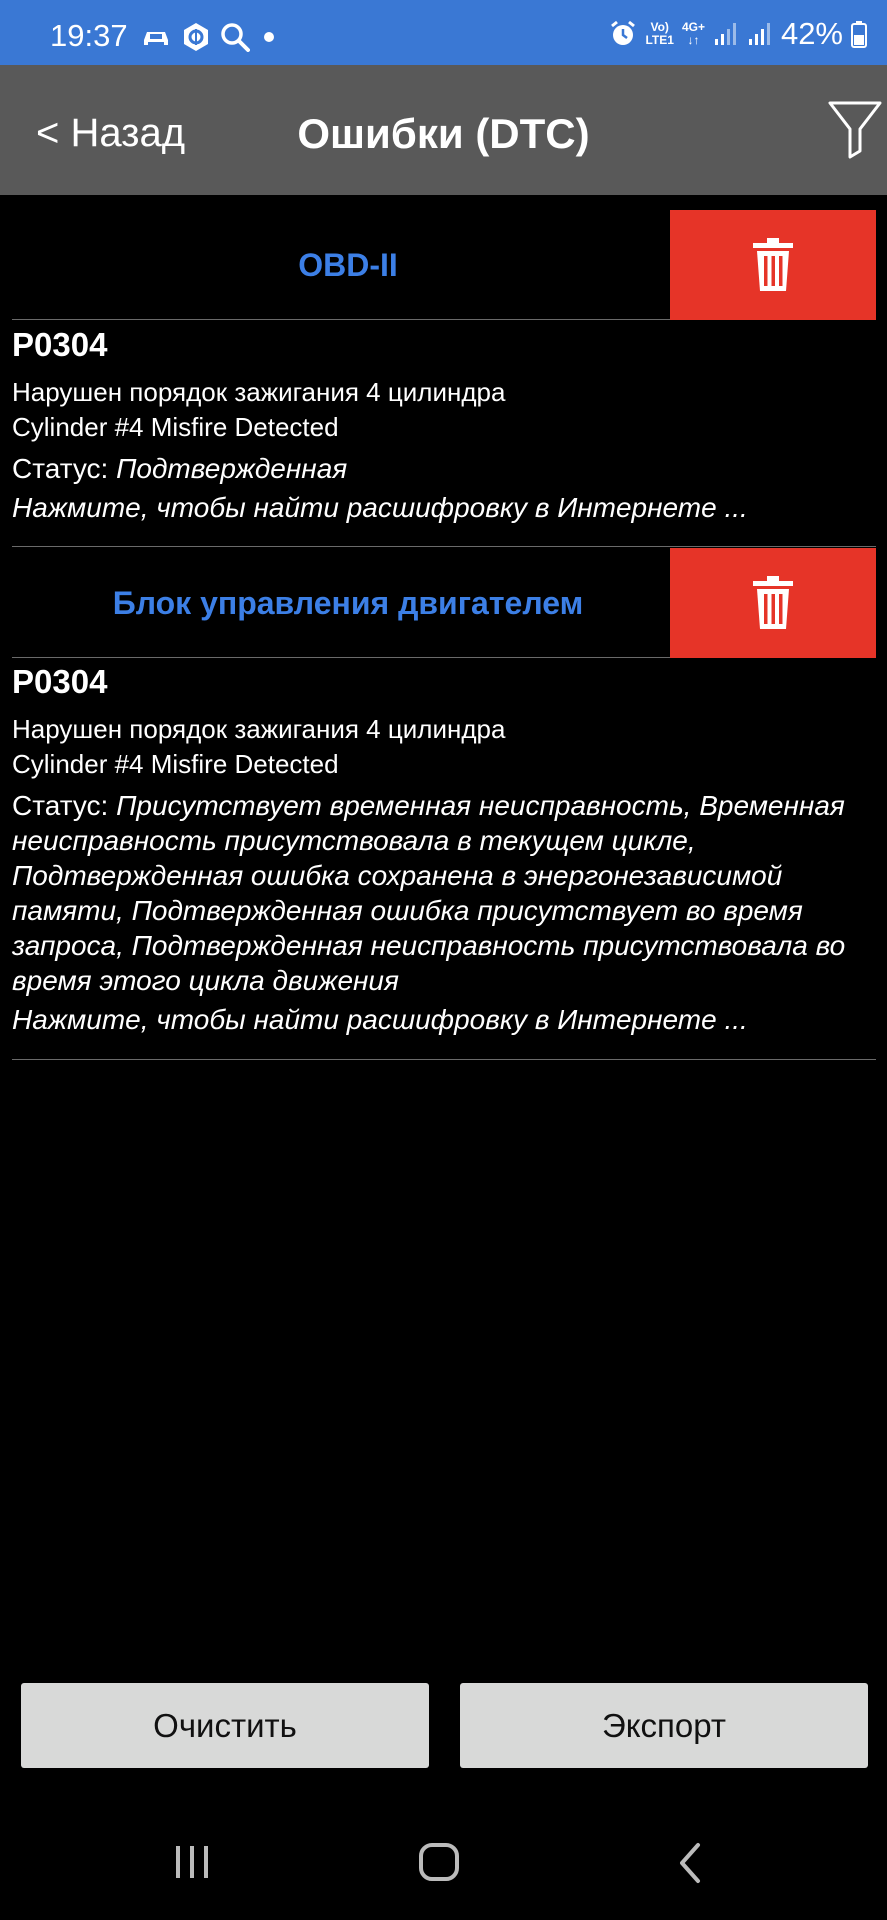  I want to click on alarm-icon, so click(623, 32).